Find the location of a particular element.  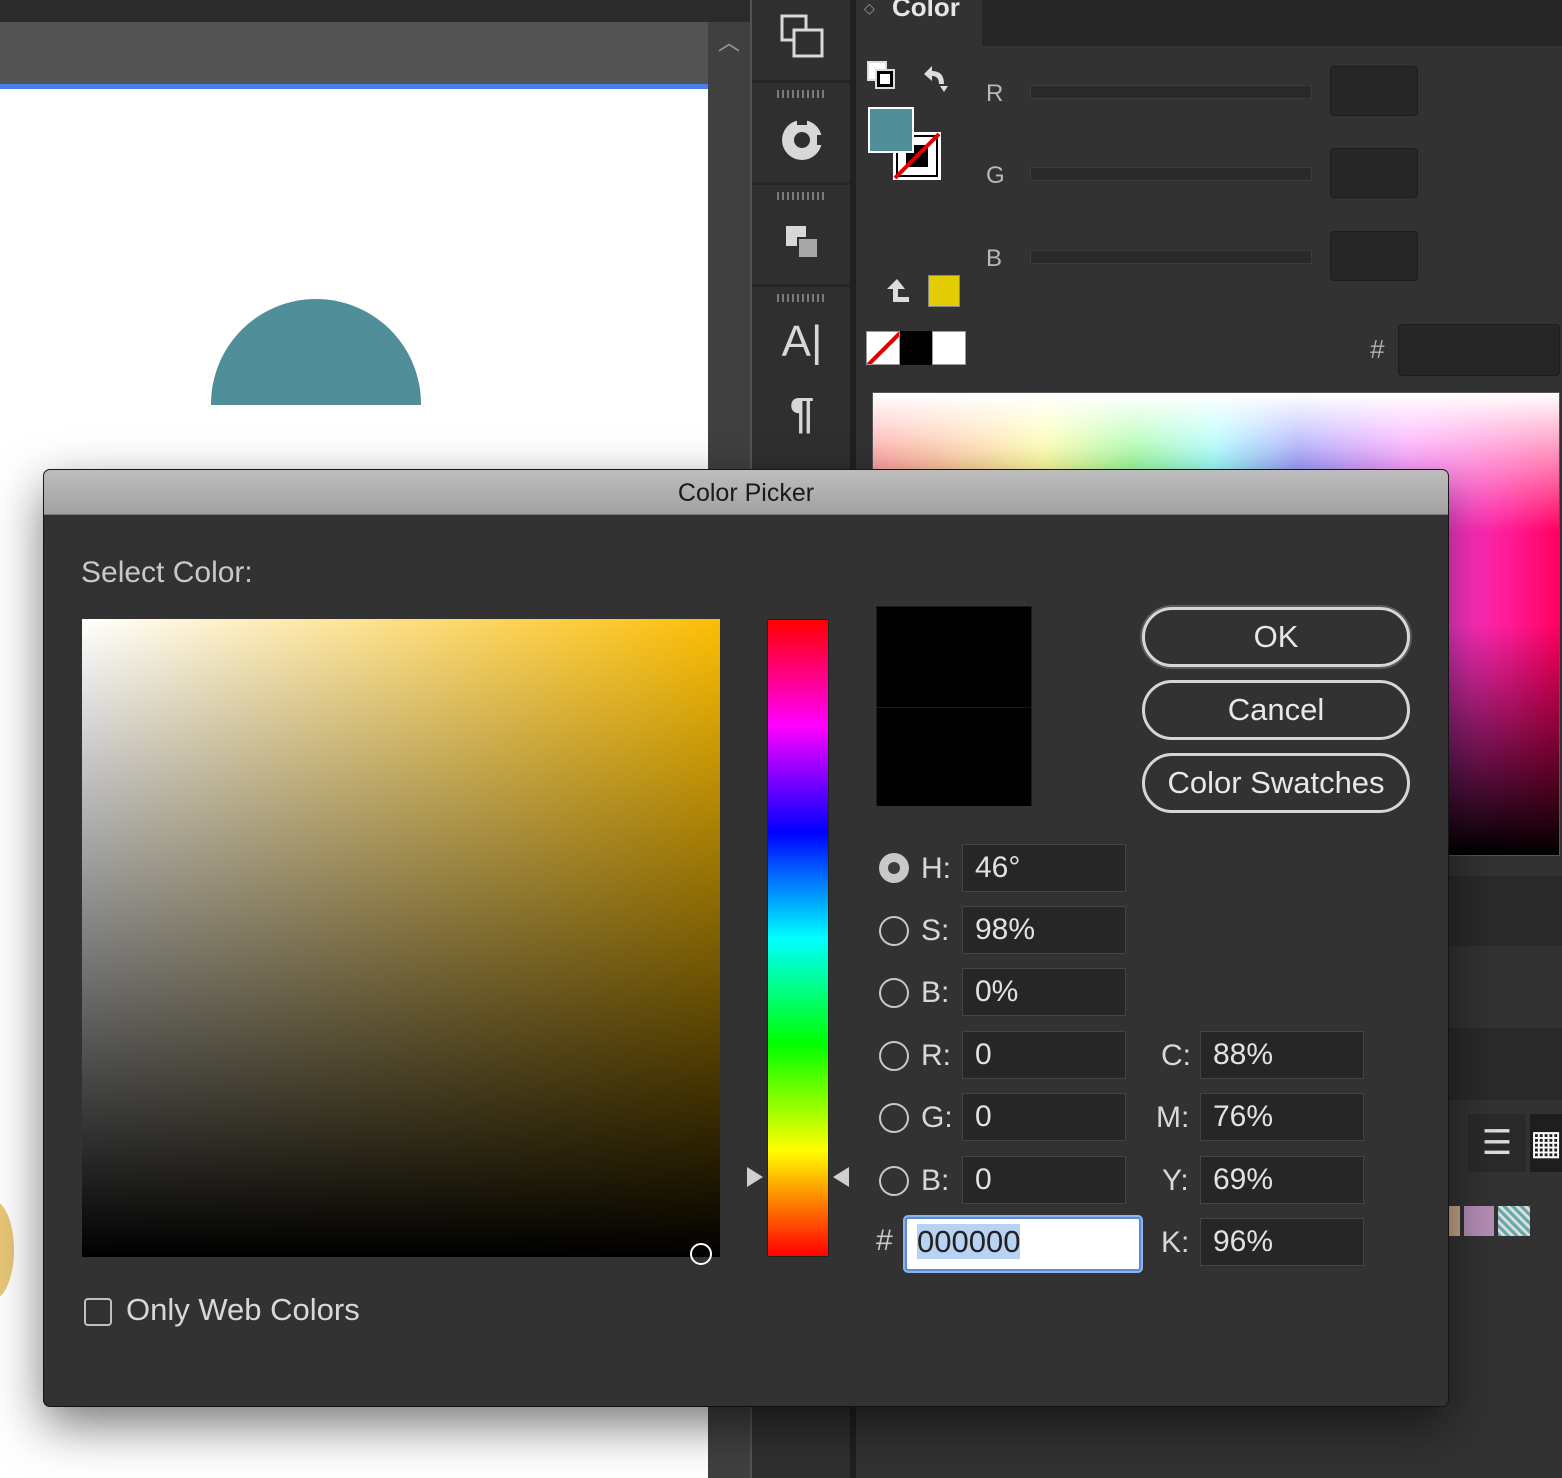

color-preview is located at coordinates (954, 706).